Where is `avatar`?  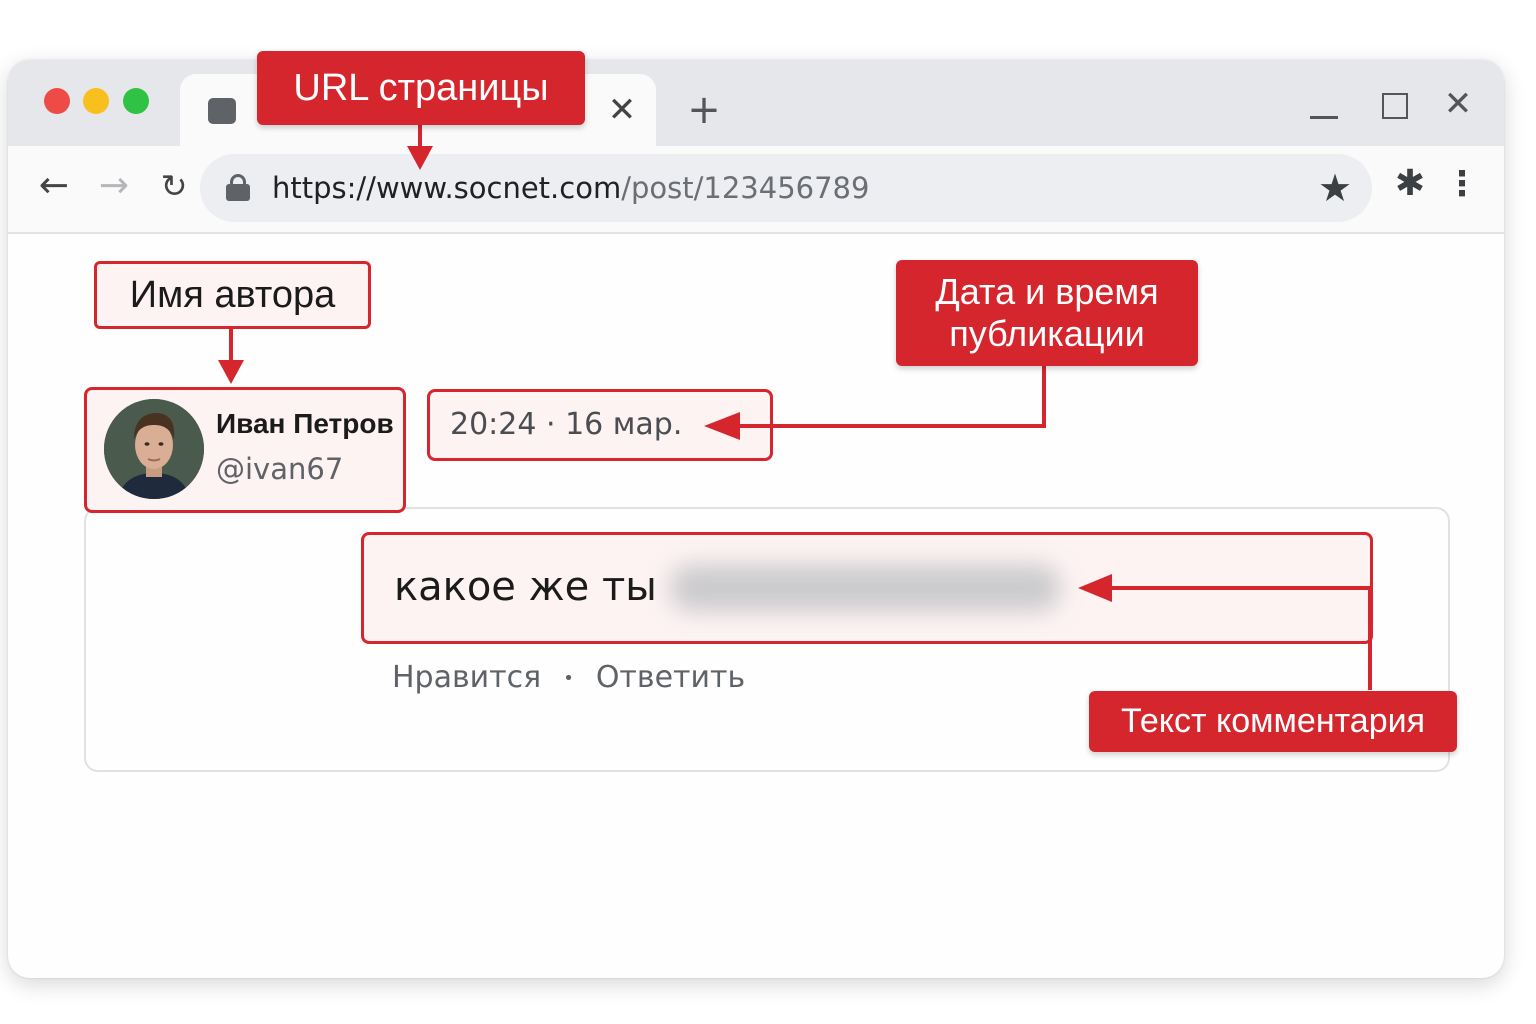 avatar is located at coordinates (154, 449).